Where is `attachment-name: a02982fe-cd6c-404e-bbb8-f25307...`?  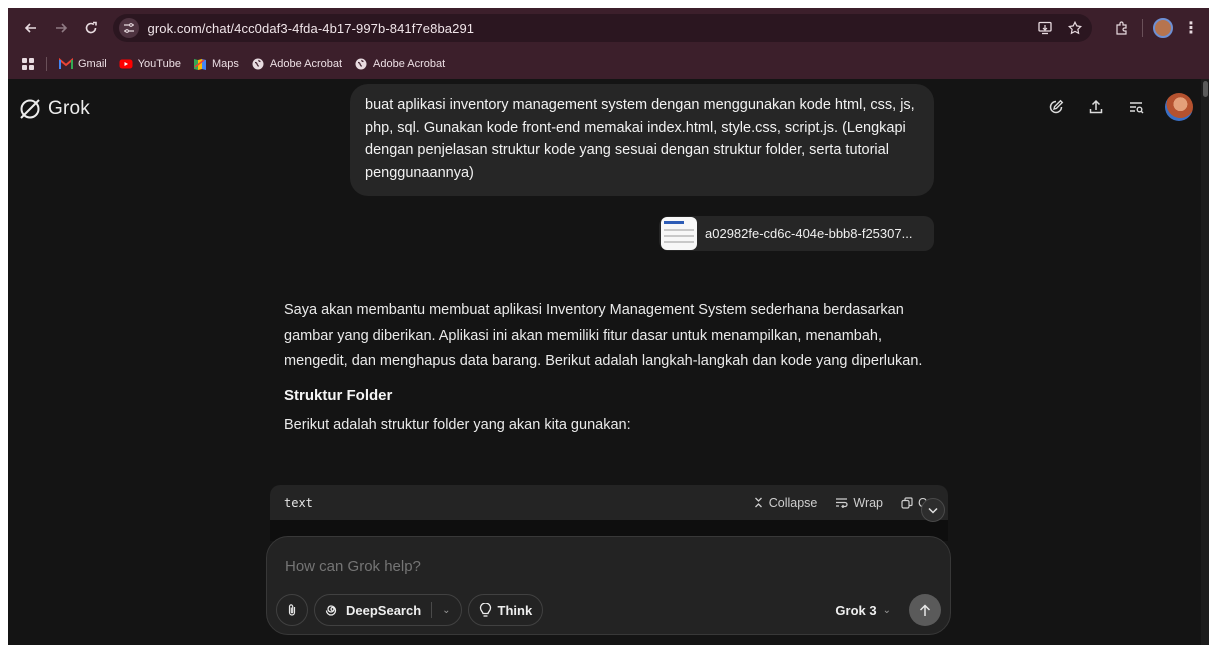 attachment-name: a02982fe-cd6c-404e-bbb8-f25307... is located at coordinates (809, 233).